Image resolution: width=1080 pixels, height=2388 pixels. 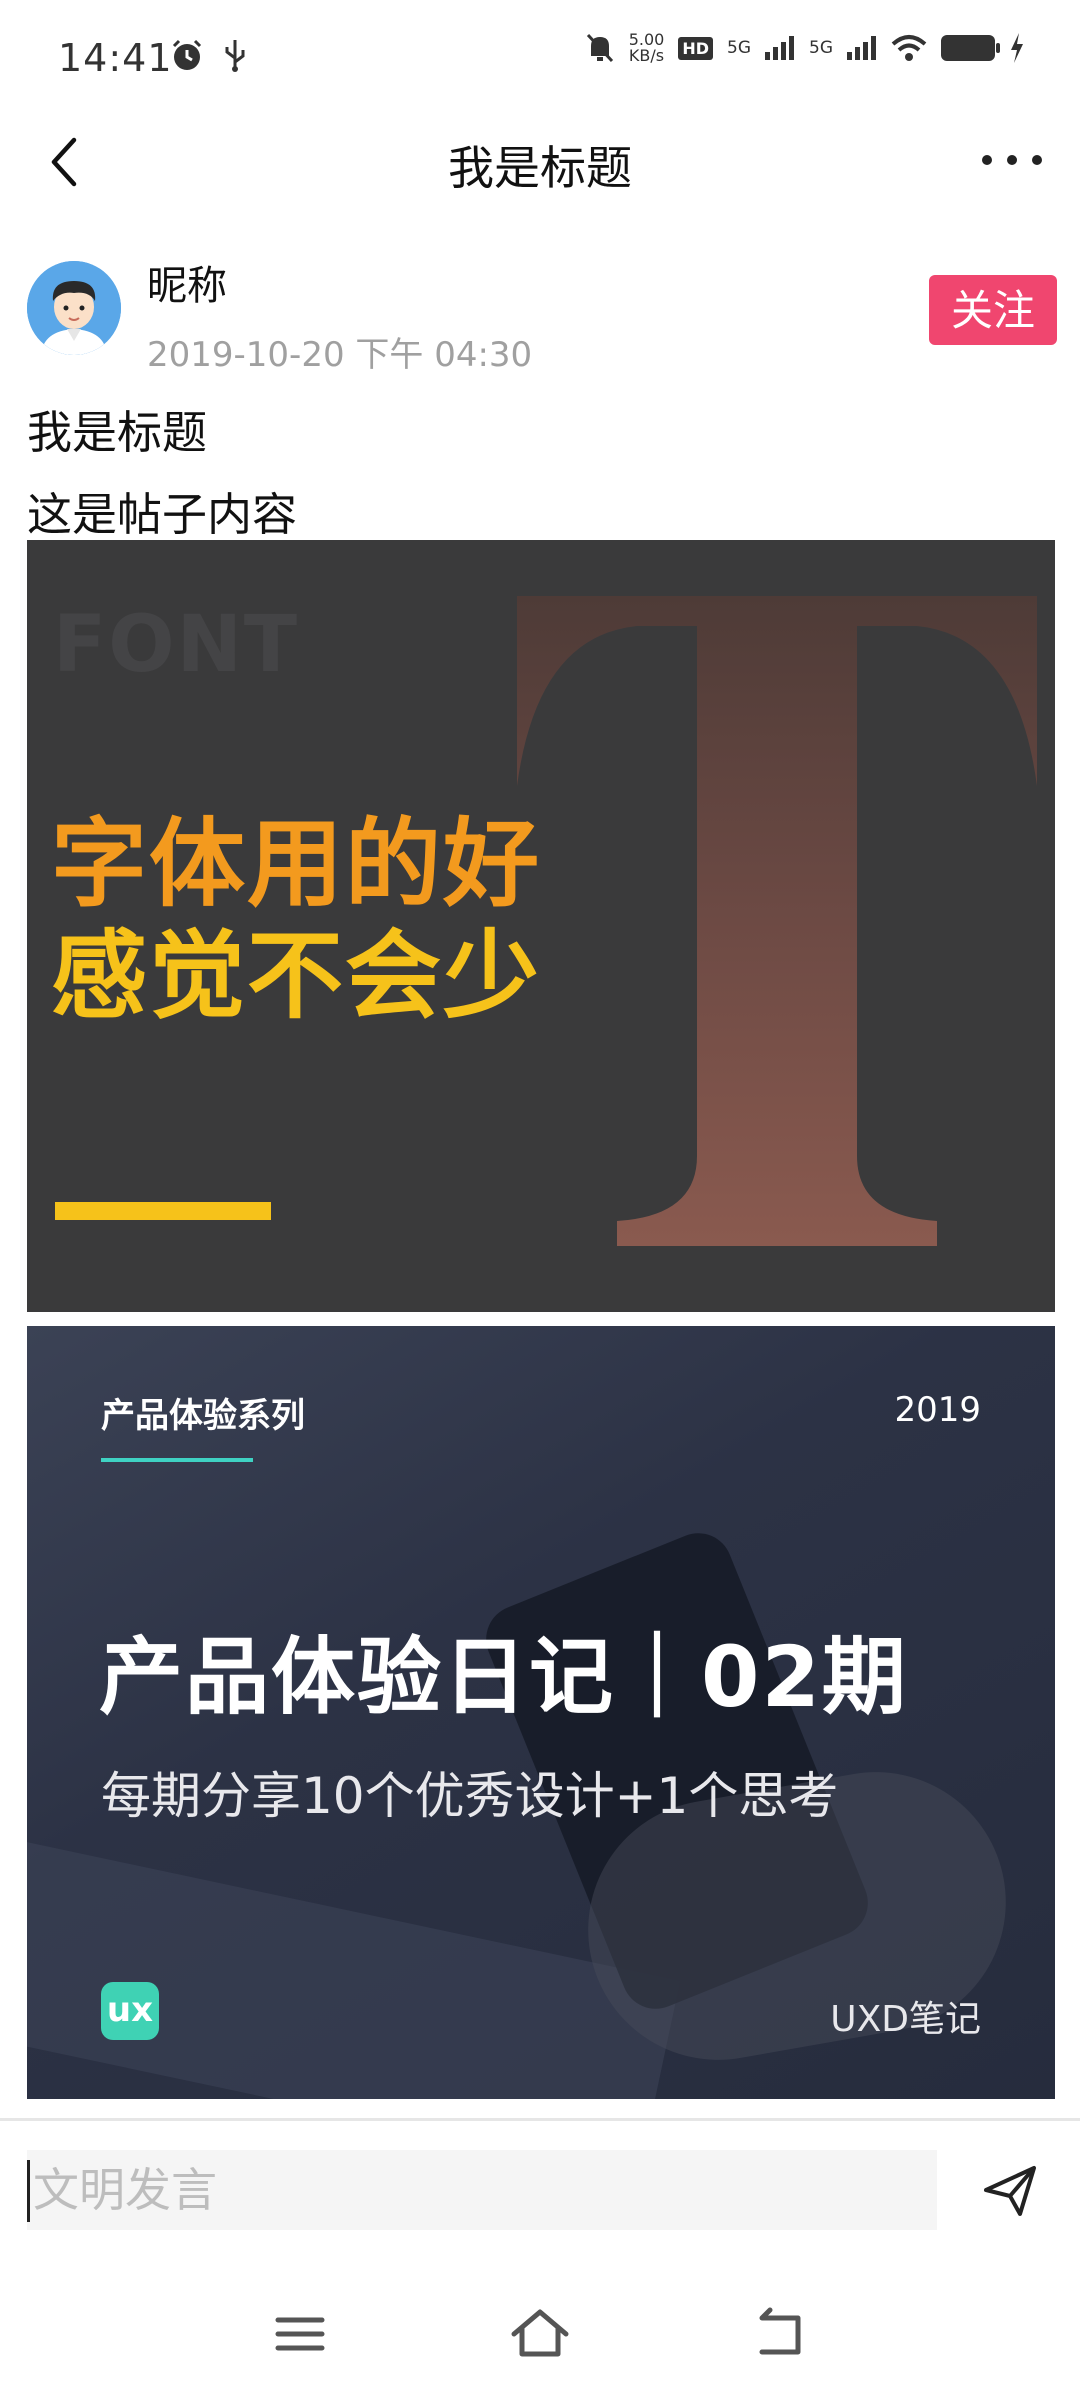 What do you see at coordinates (130, 2011) in the screenshot?
I see `ux-logo: ux` at bounding box center [130, 2011].